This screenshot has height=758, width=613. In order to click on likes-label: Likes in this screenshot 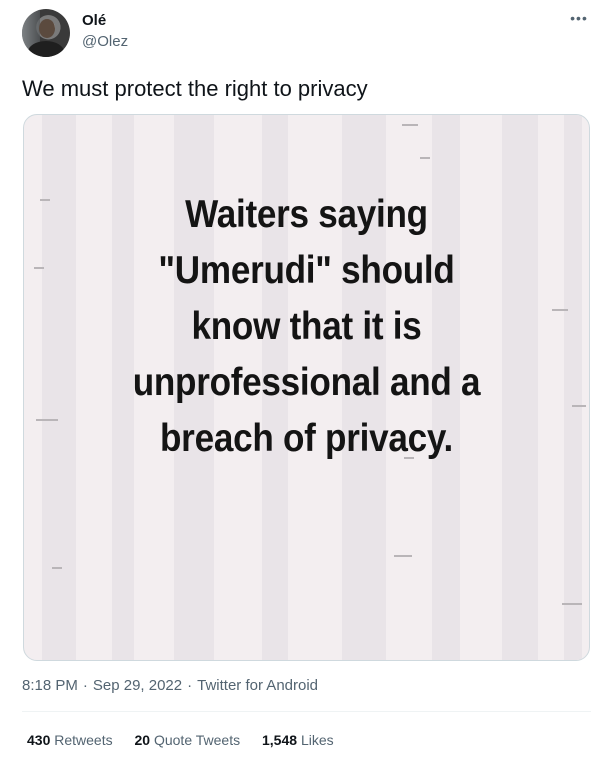, I will do `click(317, 740)`.